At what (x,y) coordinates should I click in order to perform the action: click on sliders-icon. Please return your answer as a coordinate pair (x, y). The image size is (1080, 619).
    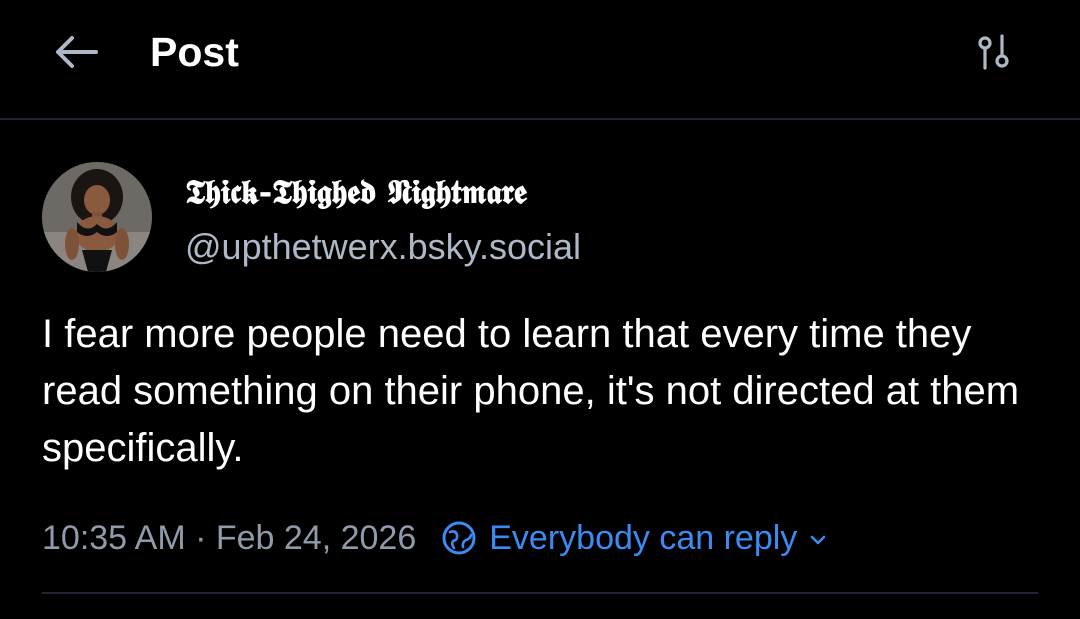
    Looking at the image, I should click on (993, 52).